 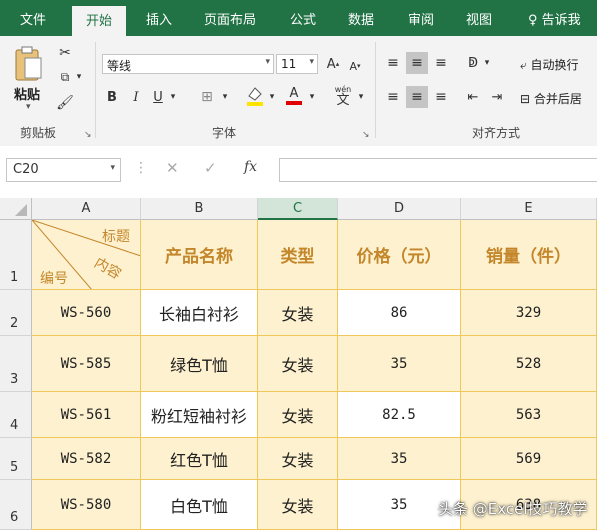 I want to click on cell-id: WS-561, so click(x=86, y=415).